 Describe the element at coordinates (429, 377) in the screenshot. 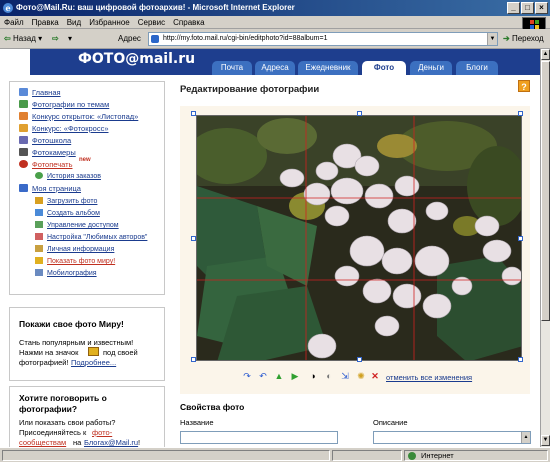

I see `cancel-all-changes-link: отменить все изменения` at that location.